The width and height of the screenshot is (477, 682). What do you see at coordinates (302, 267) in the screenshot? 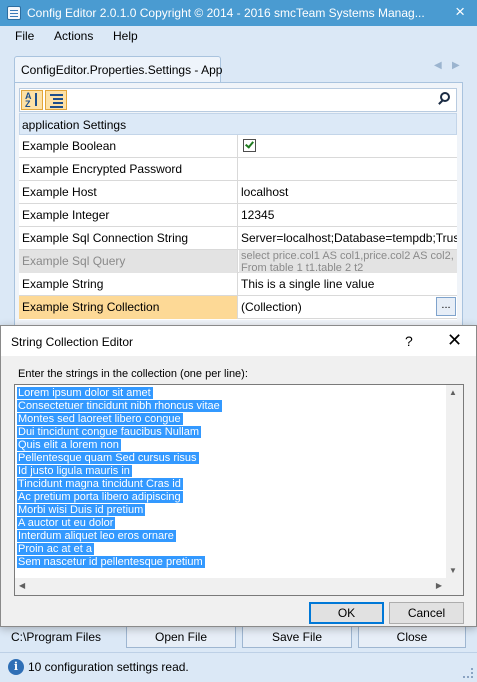
I see `property-value-line-2: From table 1 t1.table 2 t2` at bounding box center [302, 267].